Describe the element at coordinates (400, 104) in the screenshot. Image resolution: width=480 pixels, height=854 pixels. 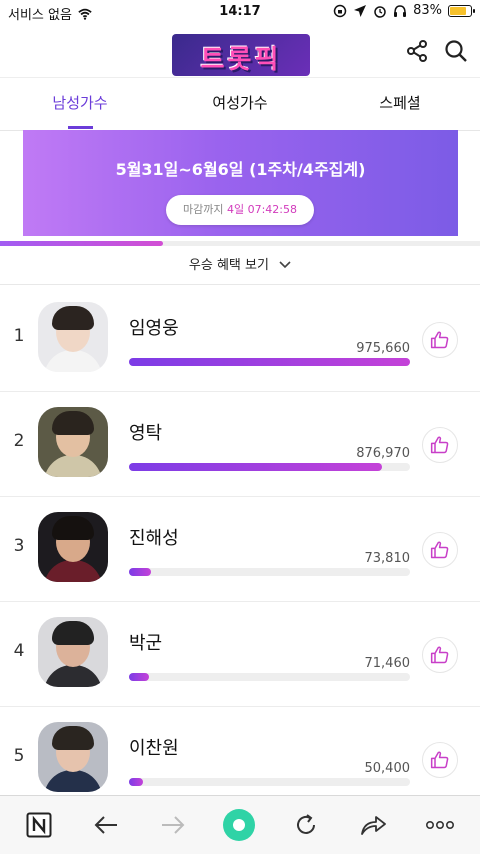
I see `tab-special: 스페셜` at that location.